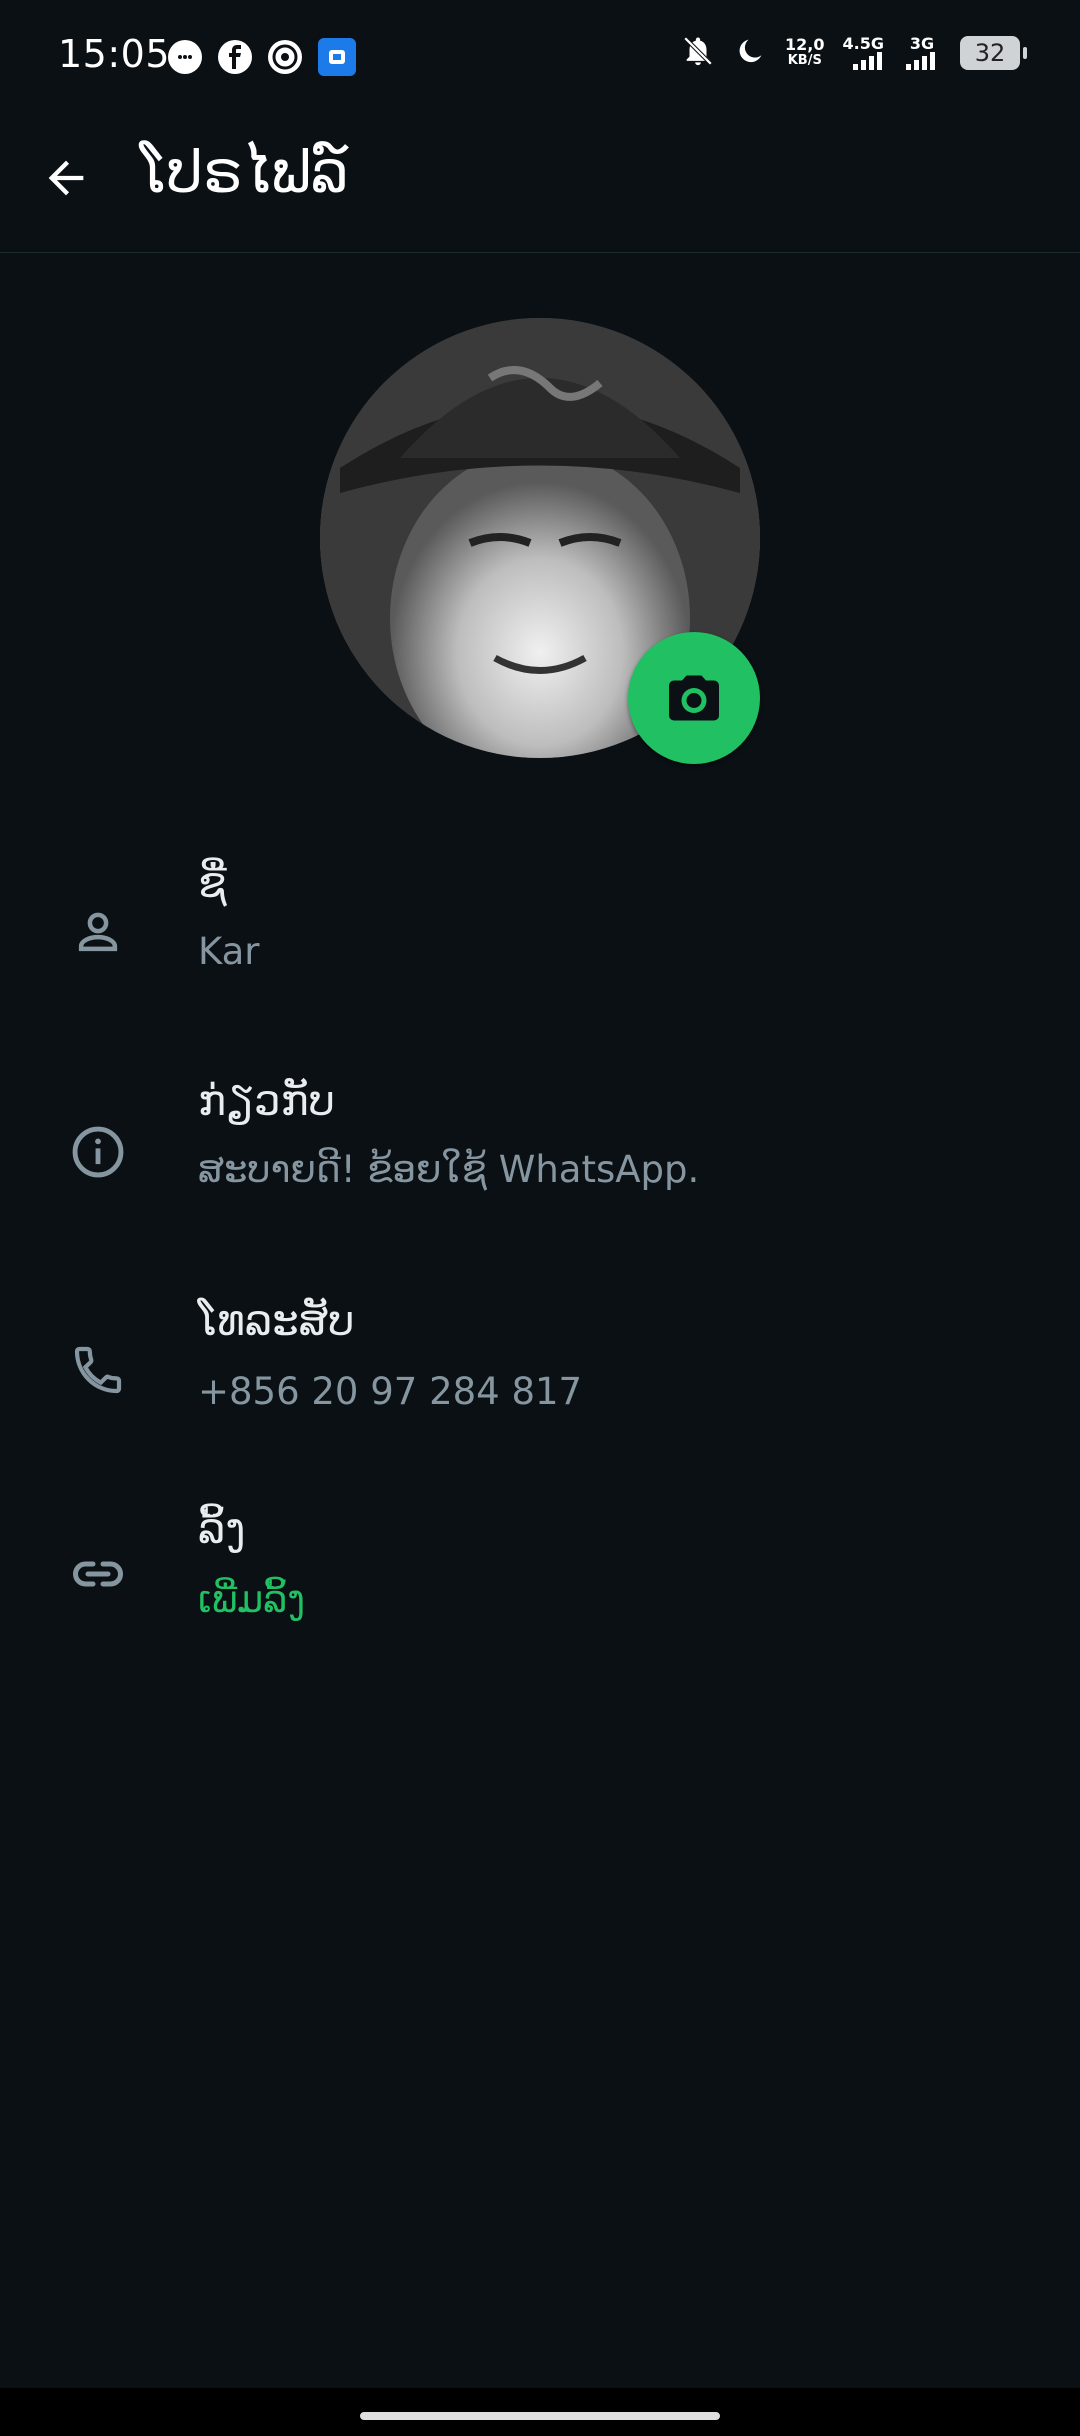 This screenshot has height=2436, width=1080. What do you see at coordinates (390, 1391) in the screenshot?
I see `phone-value: +856 20 97 284 817` at bounding box center [390, 1391].